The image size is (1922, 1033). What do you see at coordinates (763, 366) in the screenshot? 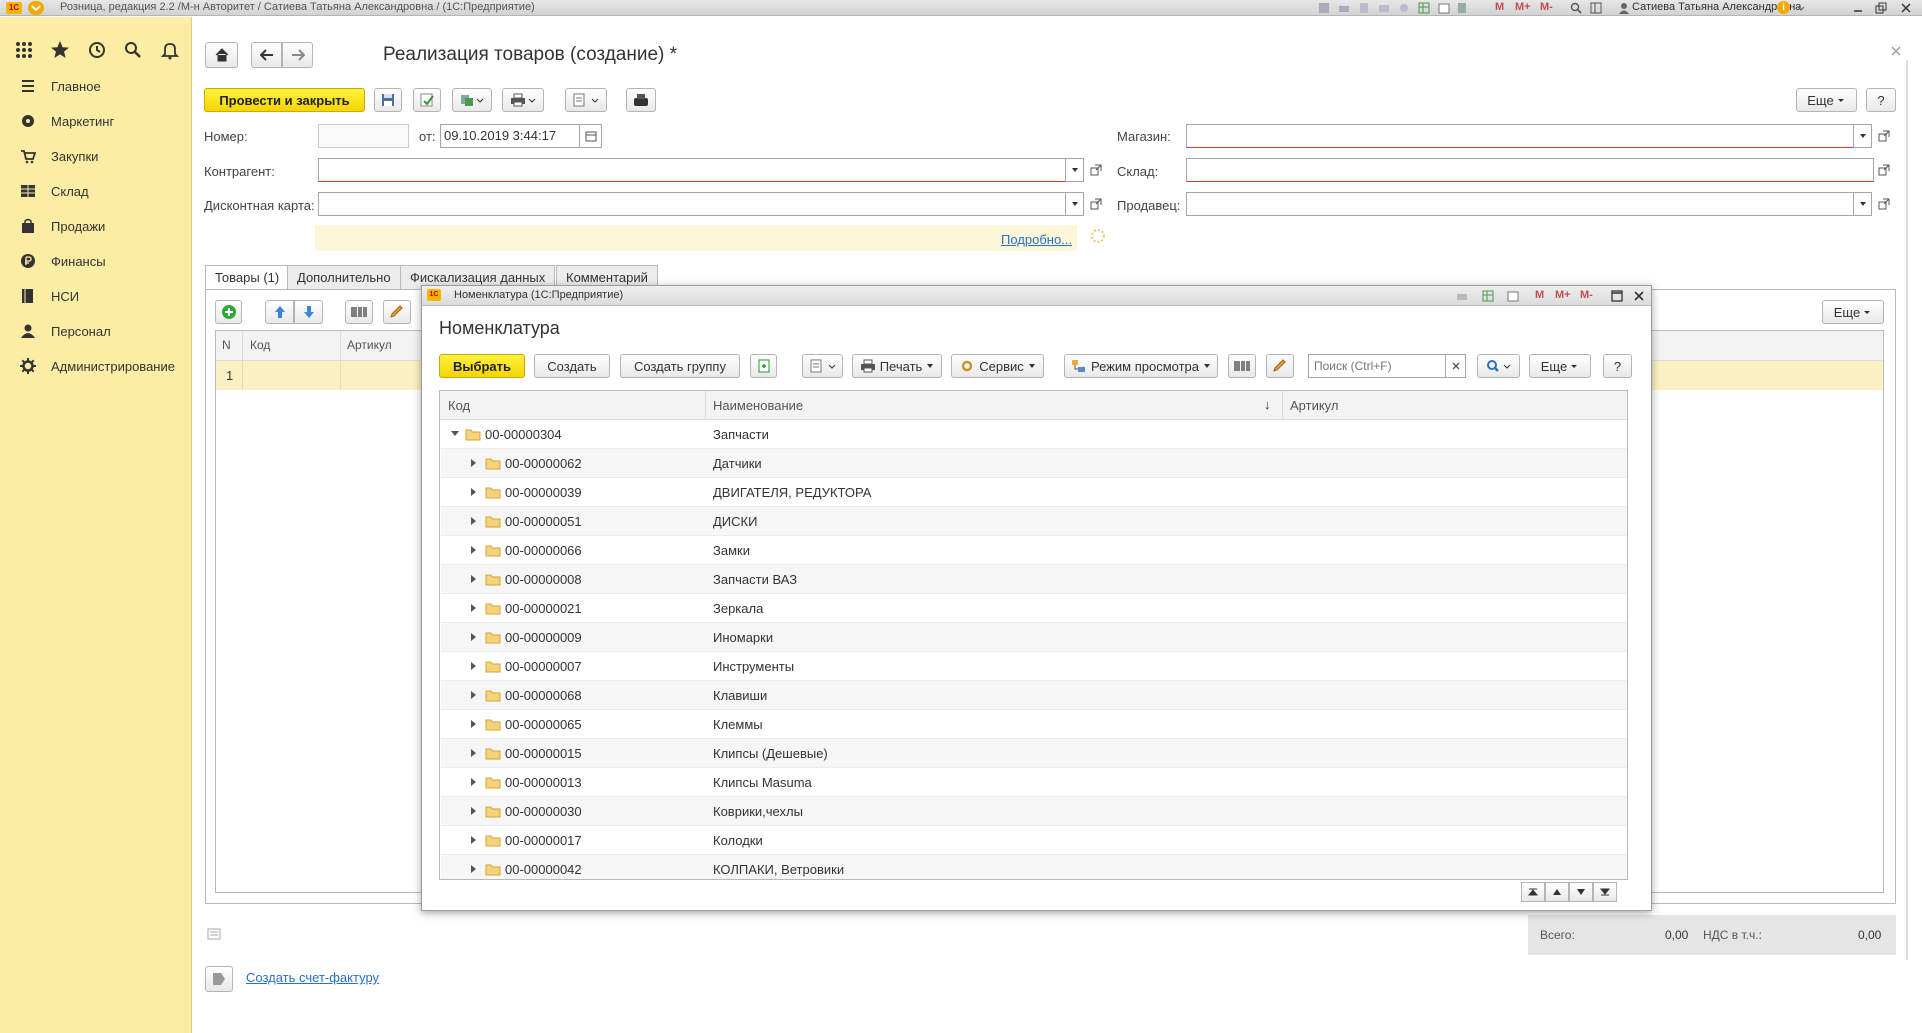
I see `copy-button` at bounding box center [763, 366].